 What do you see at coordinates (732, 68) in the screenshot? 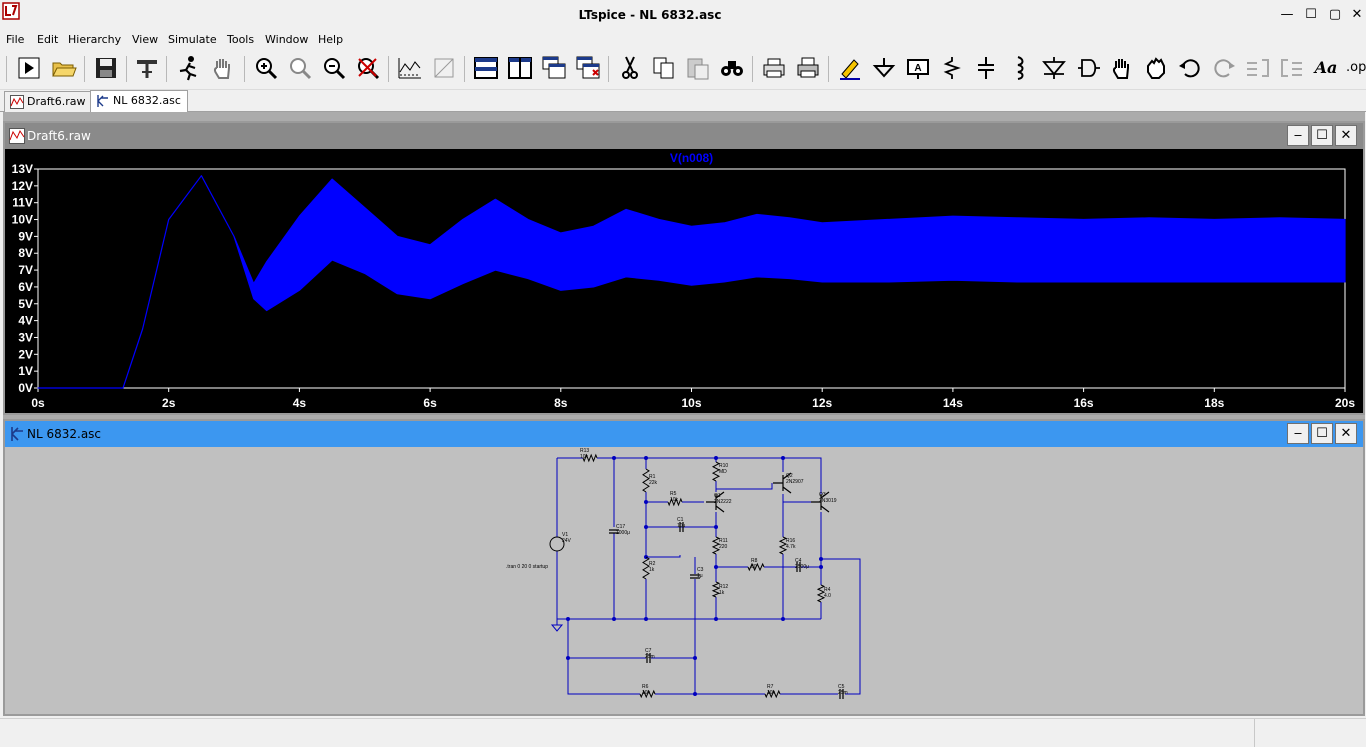
I see `find-button` at bounding box center [732, 68].